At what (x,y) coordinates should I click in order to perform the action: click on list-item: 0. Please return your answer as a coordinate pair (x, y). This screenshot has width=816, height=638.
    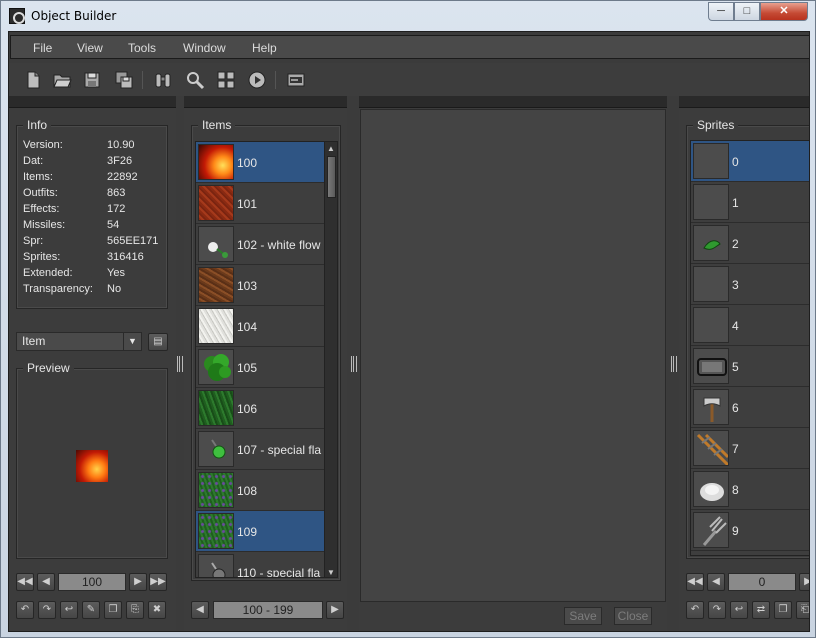
    Looking at the image, I should click on (750, 161).